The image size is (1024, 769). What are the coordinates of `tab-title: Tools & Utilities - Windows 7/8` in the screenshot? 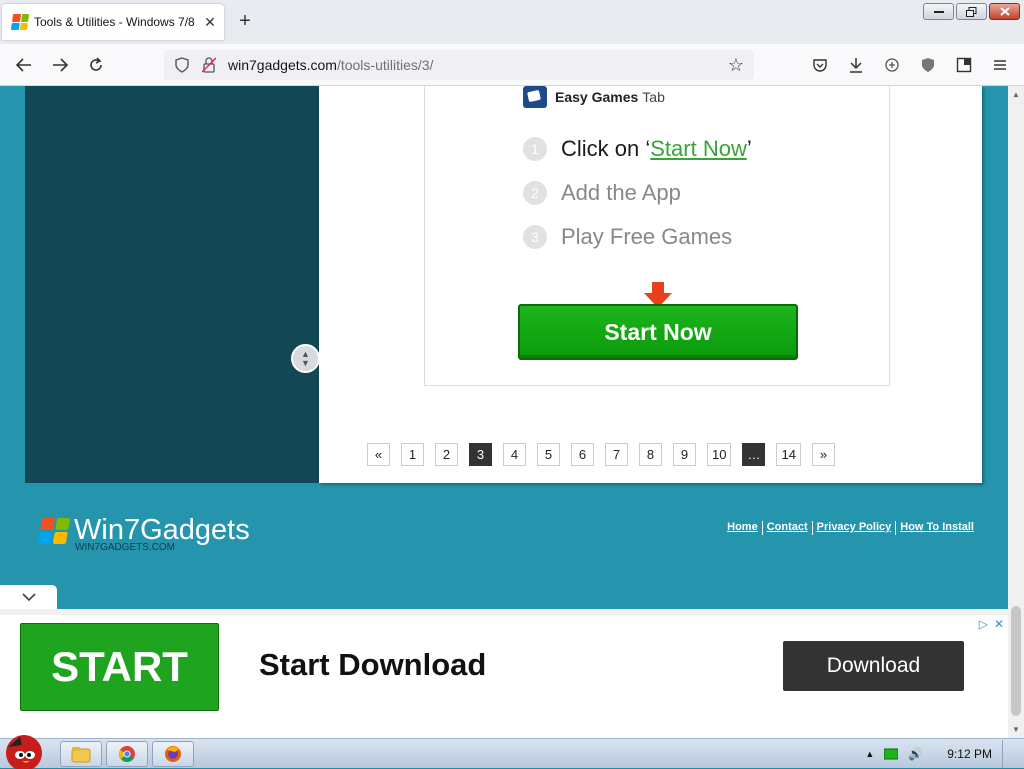 It's located at (114, 22).